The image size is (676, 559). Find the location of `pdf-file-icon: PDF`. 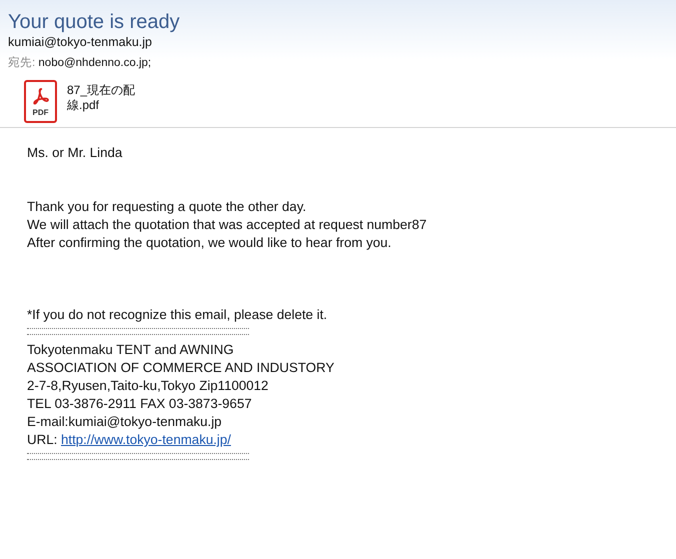

pdf-file-icon: PDF is located at coordinates (40, 101).